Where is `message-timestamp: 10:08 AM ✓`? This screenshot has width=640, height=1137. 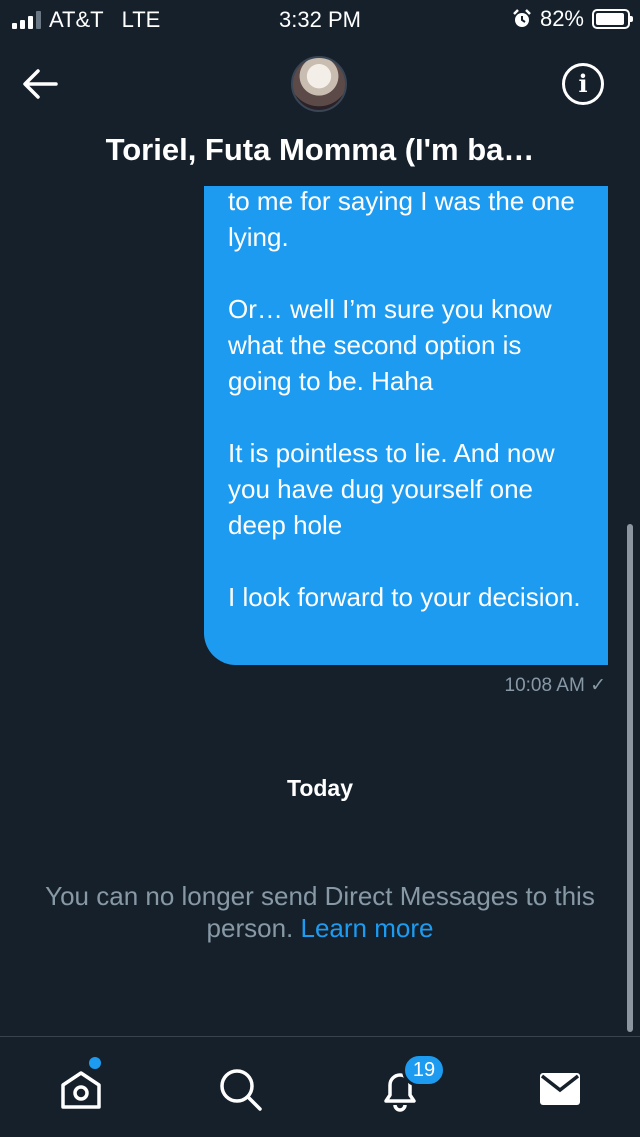
message-timestamp: 10:08 AM ✓ is located at coordinates (555, 685).